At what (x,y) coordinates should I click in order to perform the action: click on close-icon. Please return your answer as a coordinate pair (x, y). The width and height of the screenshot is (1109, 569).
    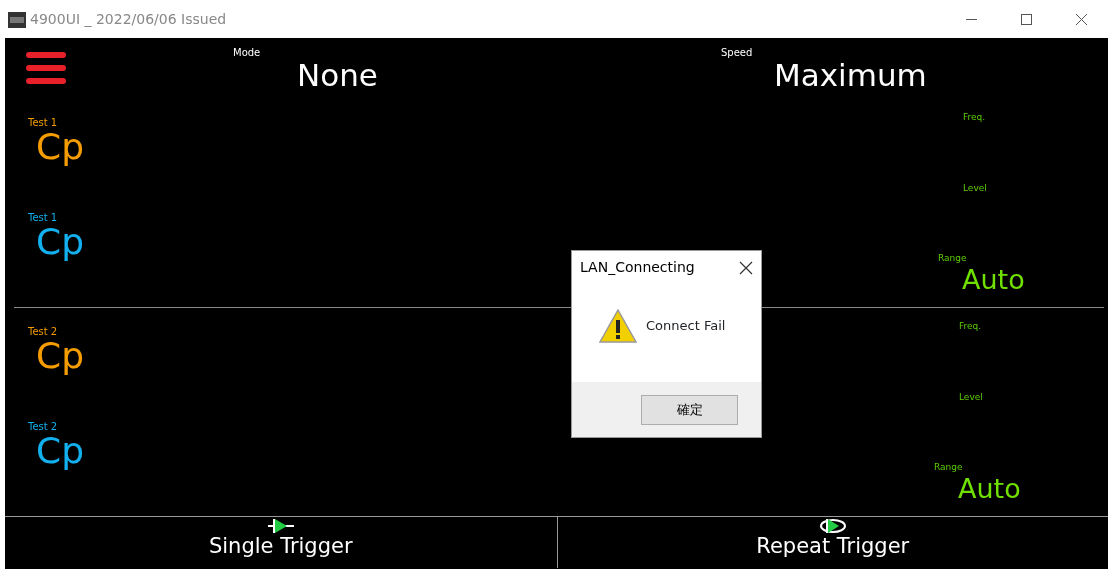
    Looking at the image, I should click on (746, 267).